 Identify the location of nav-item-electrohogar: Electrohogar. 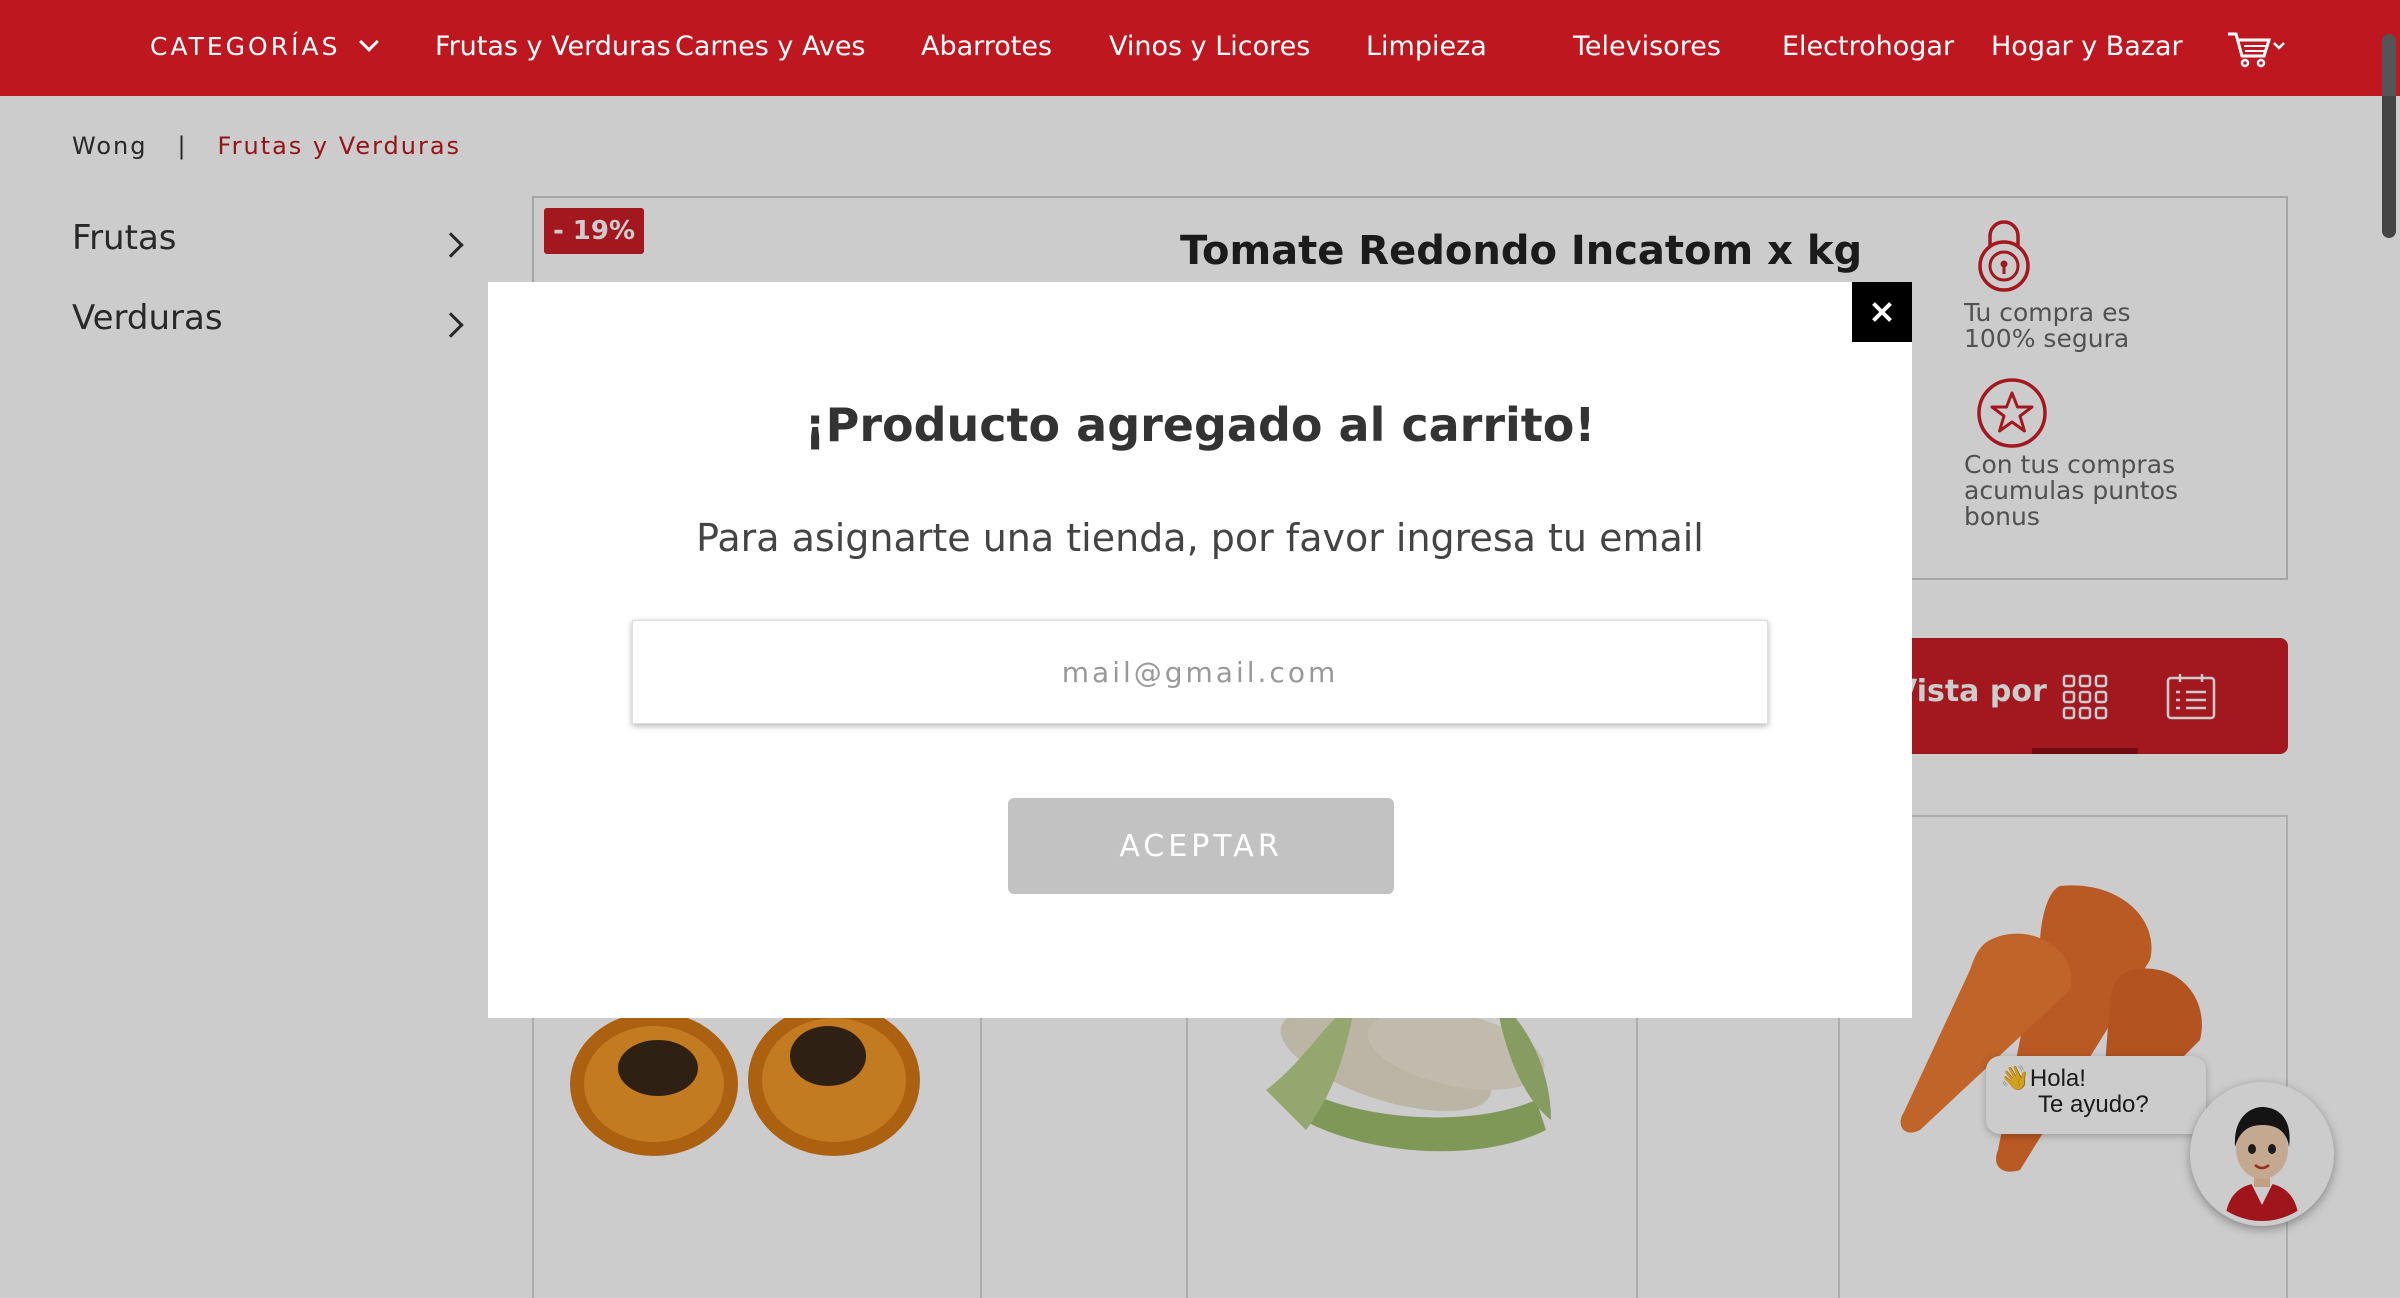
(1868, 48).